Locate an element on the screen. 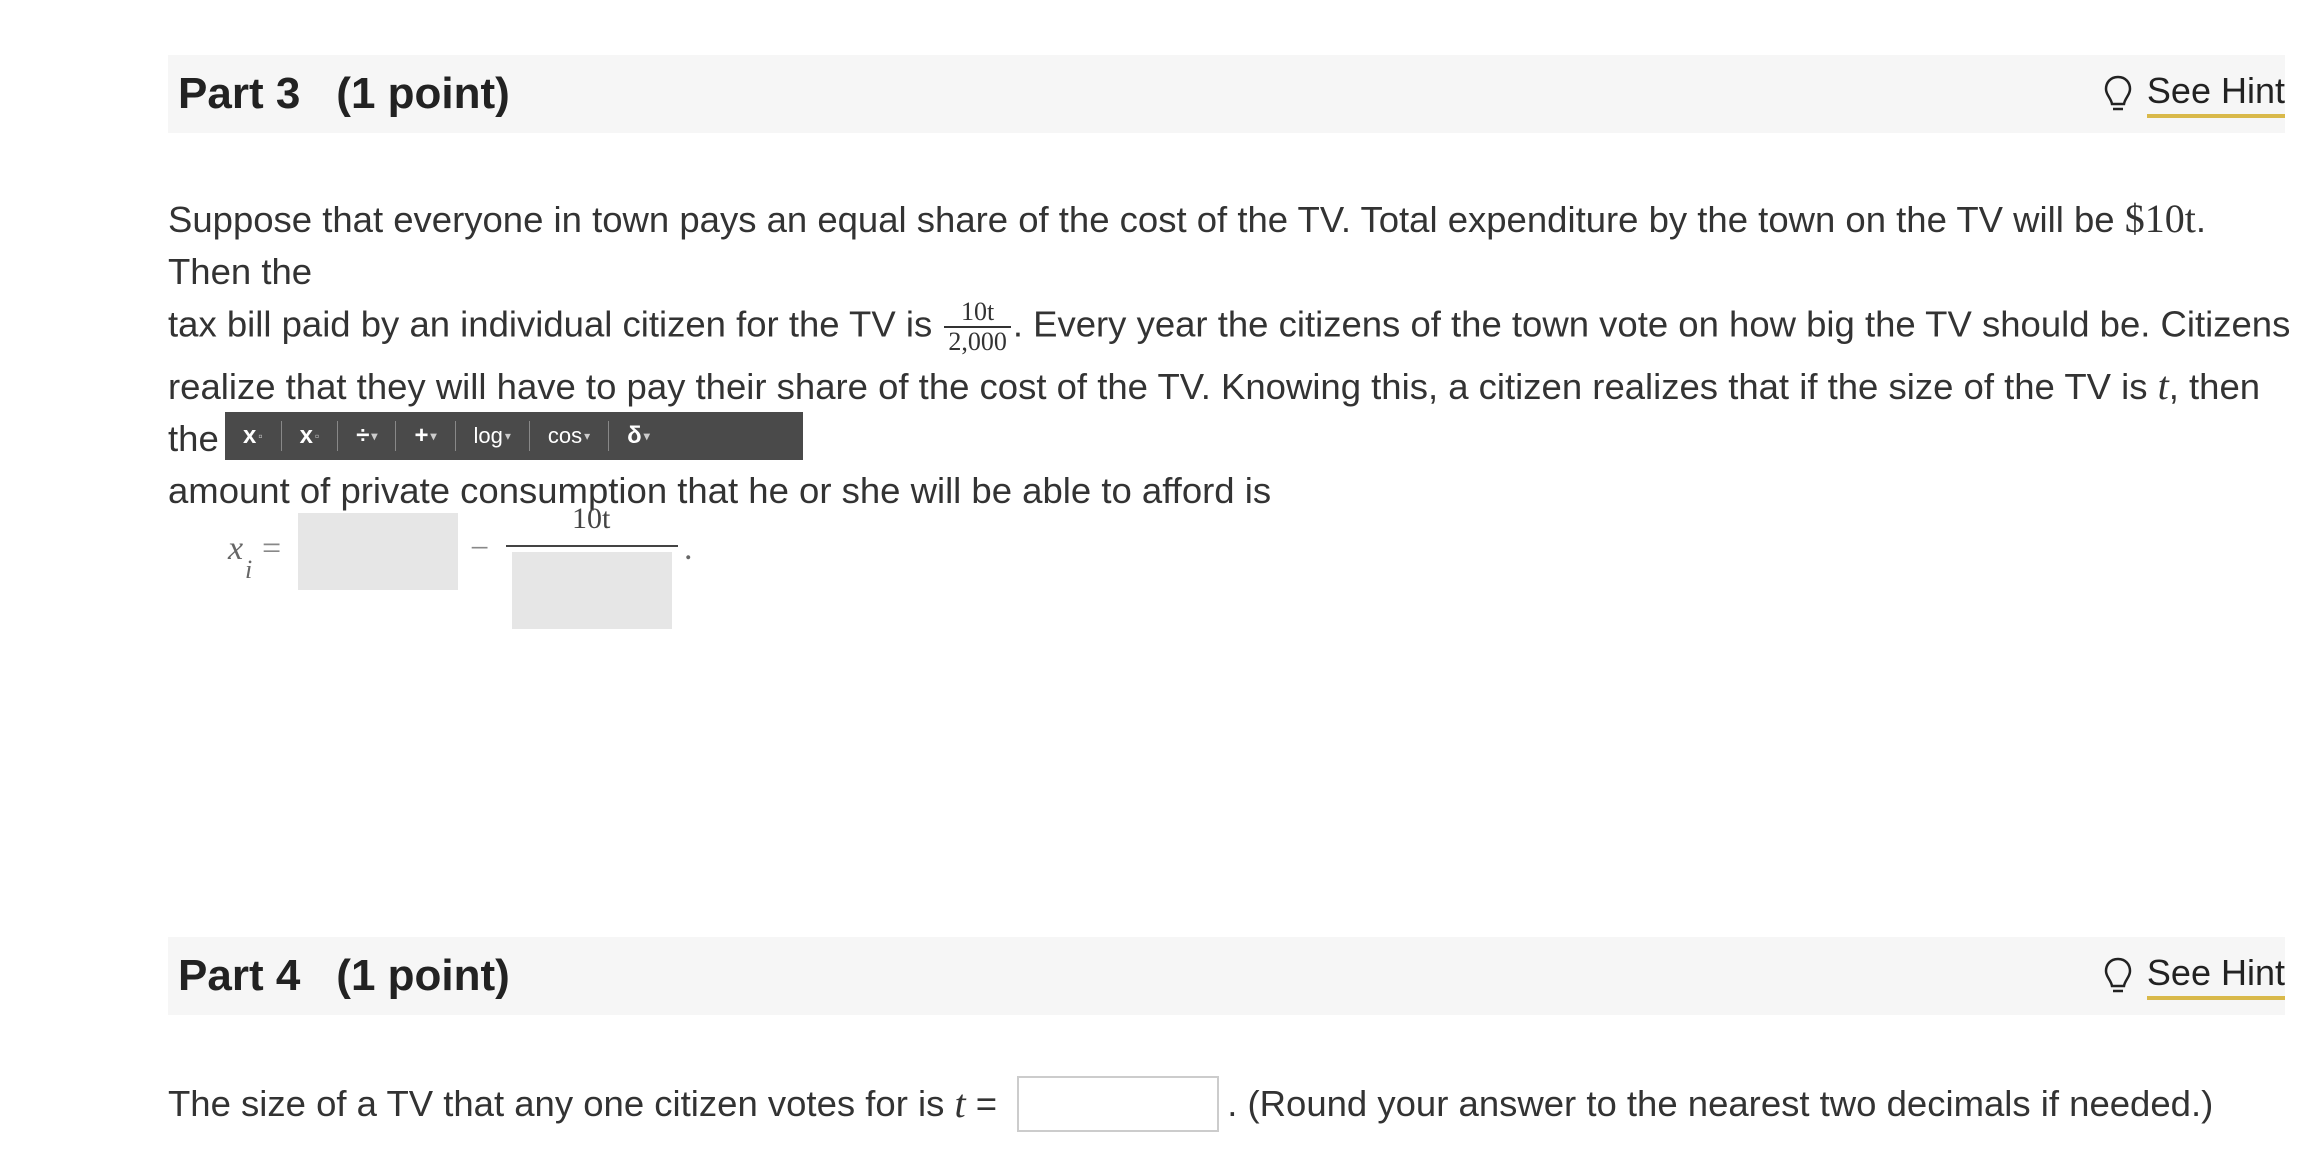 Image resolution: width=2318 pixels, height=1172 pixels. operators-button: + ▾ is located at coordinates (425, 436).